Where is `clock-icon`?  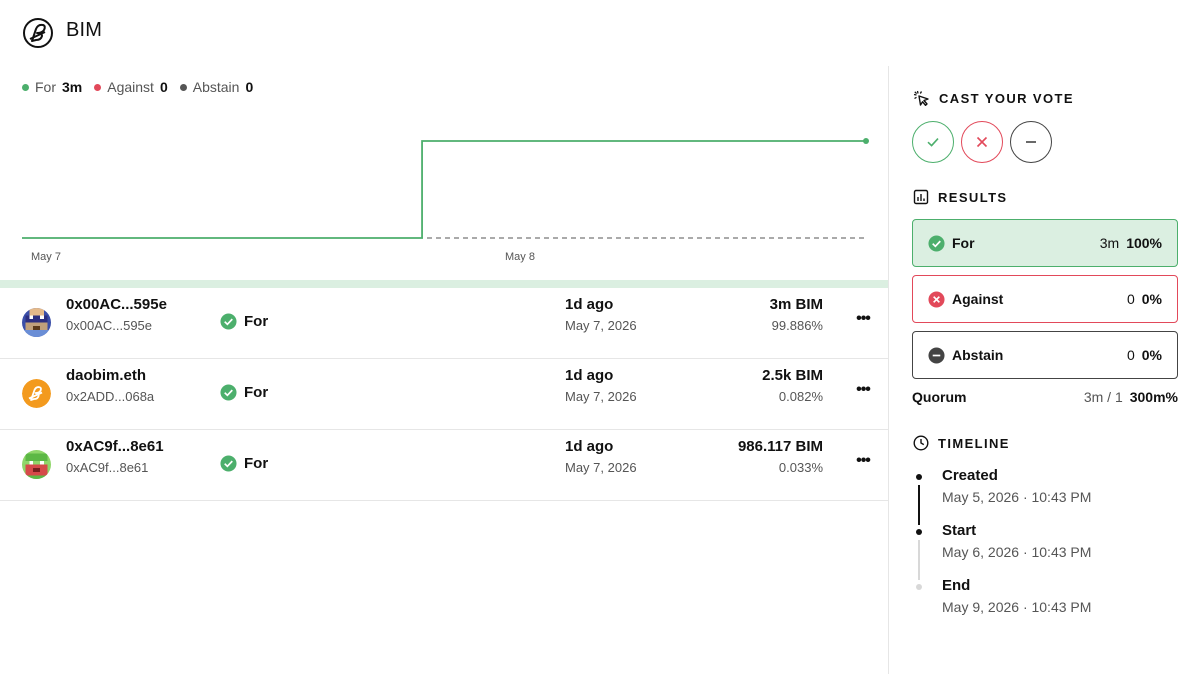 clock-icon is located at coordinates (921, 443).